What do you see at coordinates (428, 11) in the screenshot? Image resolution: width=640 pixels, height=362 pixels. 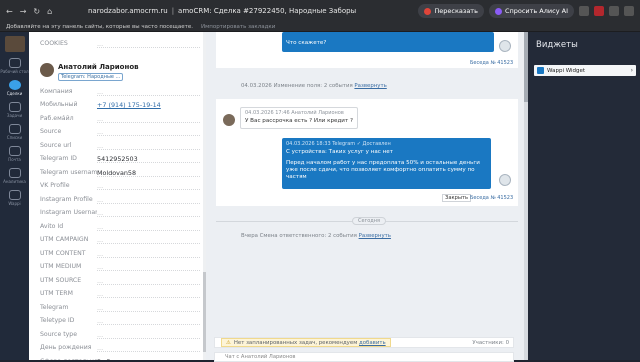 I see `retell-icon` at bounding box center [428, 11].